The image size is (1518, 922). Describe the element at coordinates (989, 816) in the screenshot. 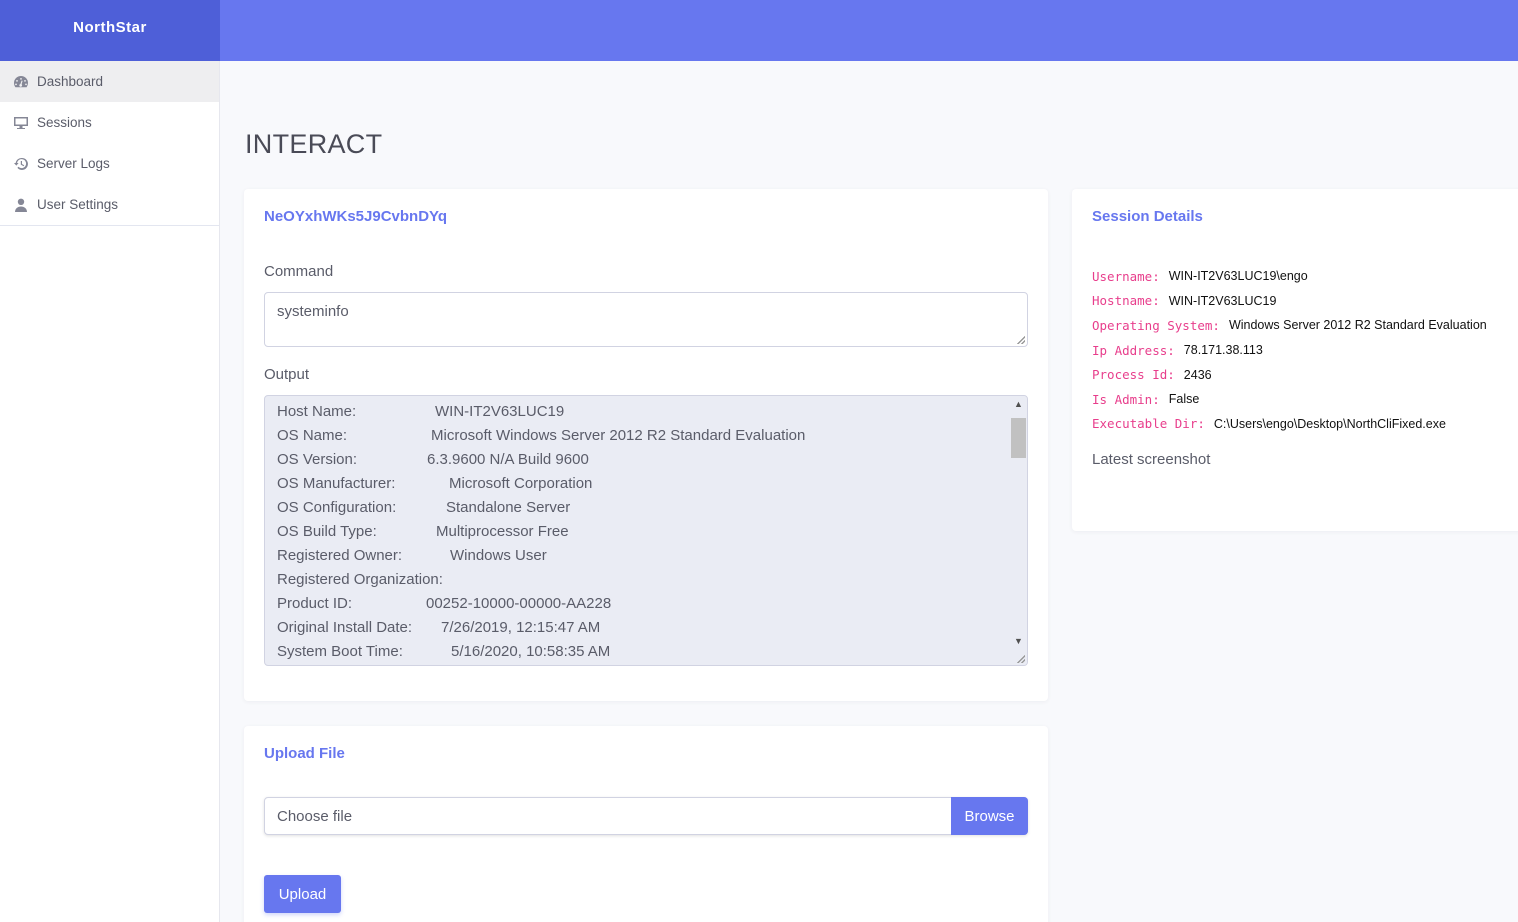

I see `browse-button: Browse` at that location.